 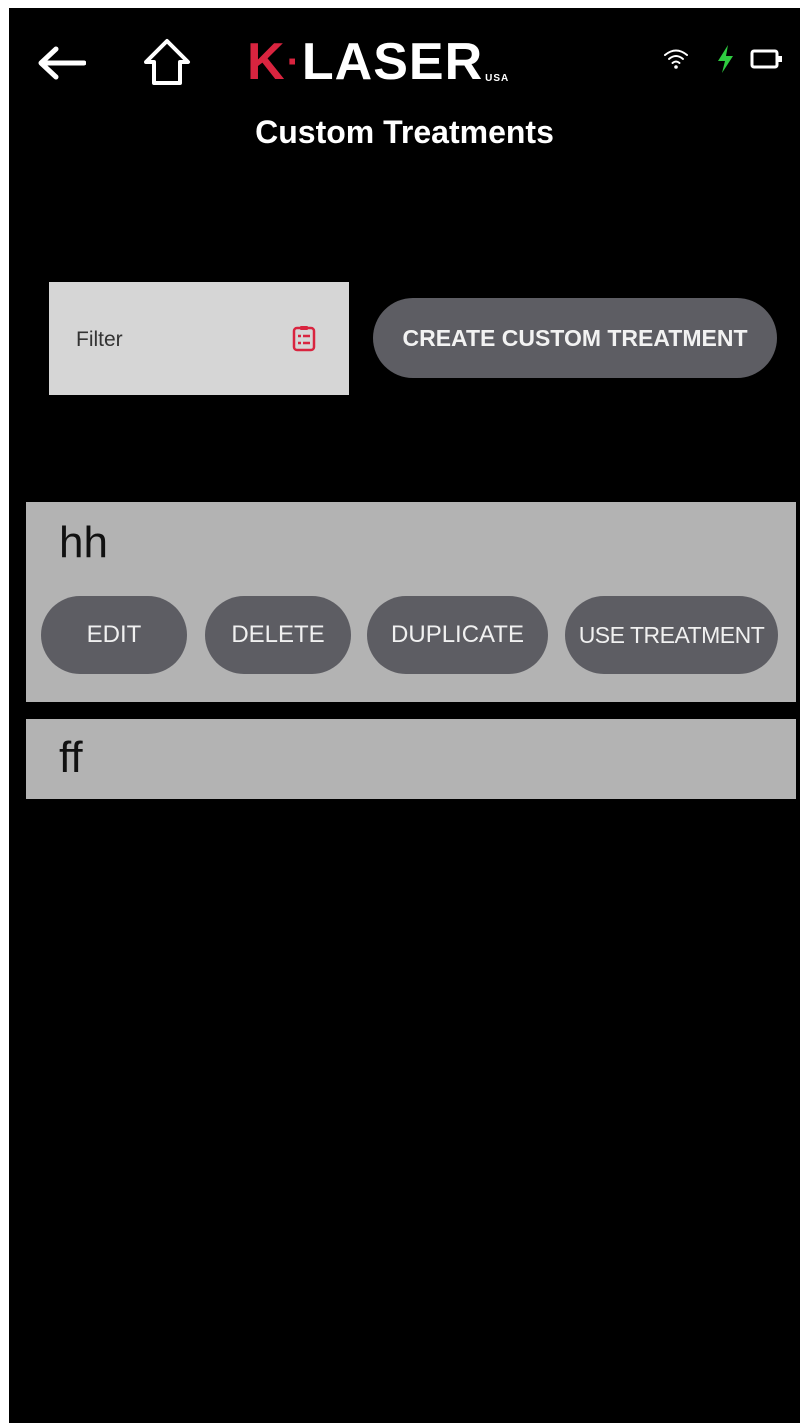 What do you see at coordinates (114, 635) in the screenshot?
I see `edit-button: EDIT` at bounding box center [114, 635].